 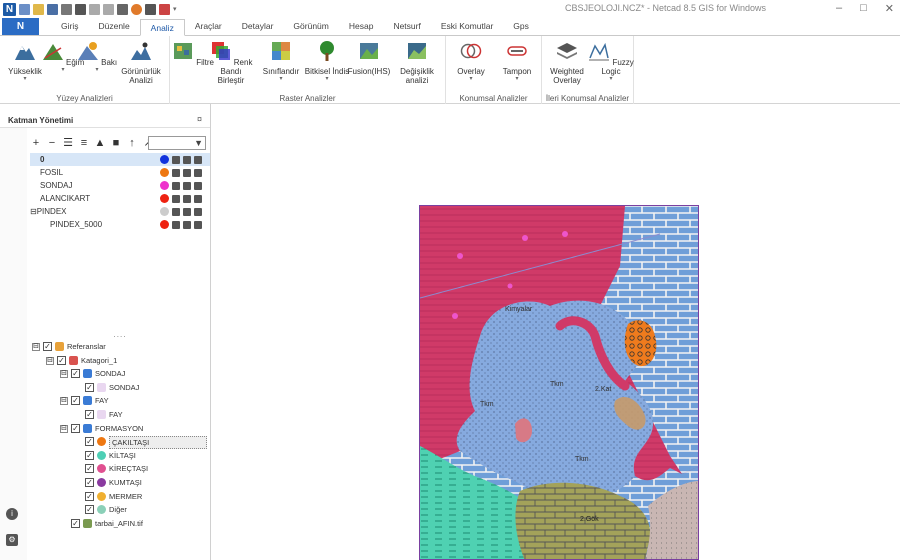 What do you see at coordinates (120, 442) in the screenshot?
I see `tree-item: ✓ ÇAKILTAŞI` at bounding box center [120, 442].